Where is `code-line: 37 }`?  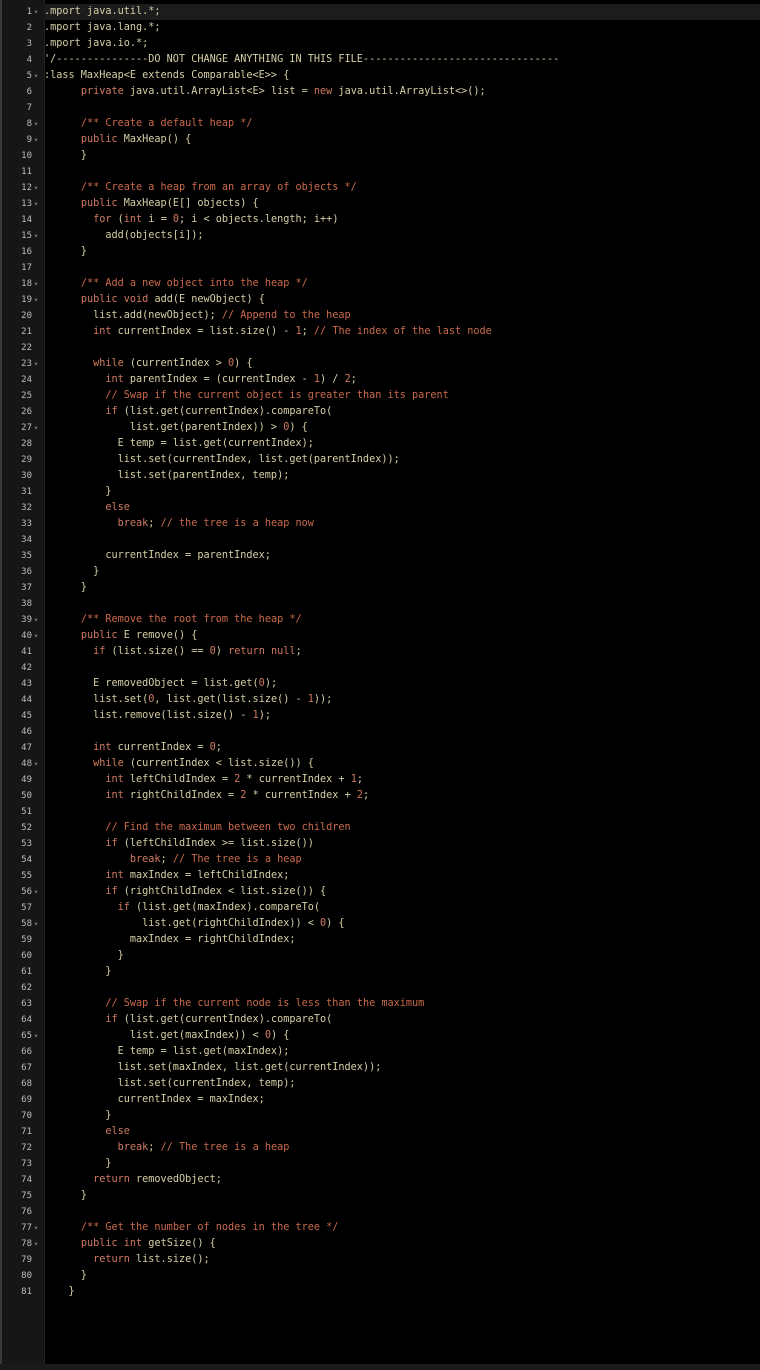 code-line: 37 } is located at coordinates (390, 588).